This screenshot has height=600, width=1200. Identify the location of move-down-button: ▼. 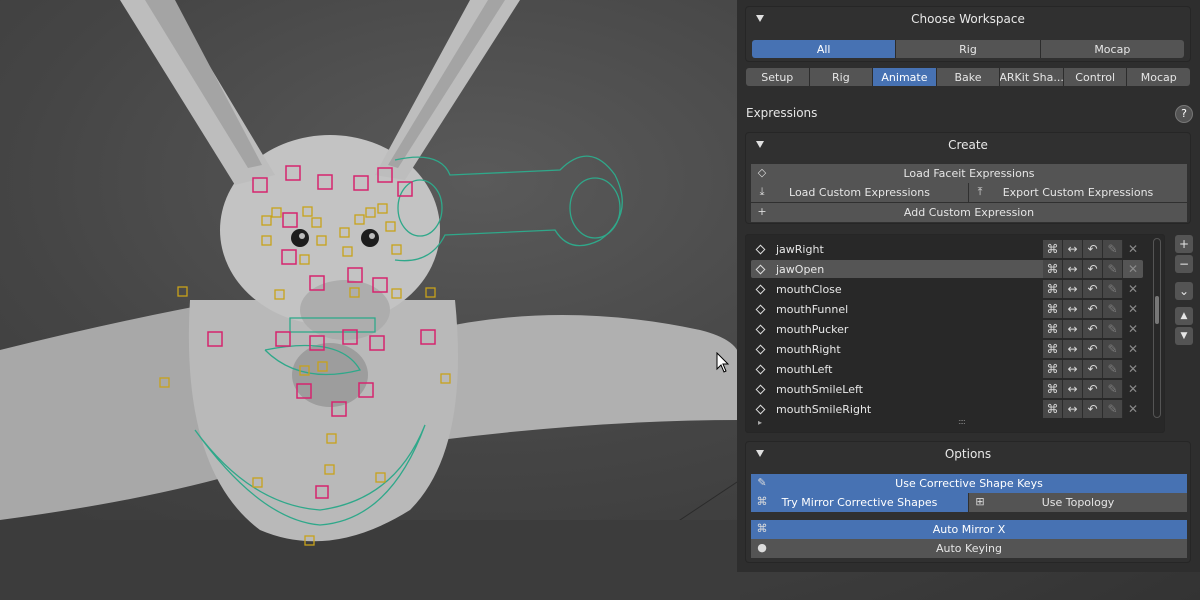
(1184, 336).